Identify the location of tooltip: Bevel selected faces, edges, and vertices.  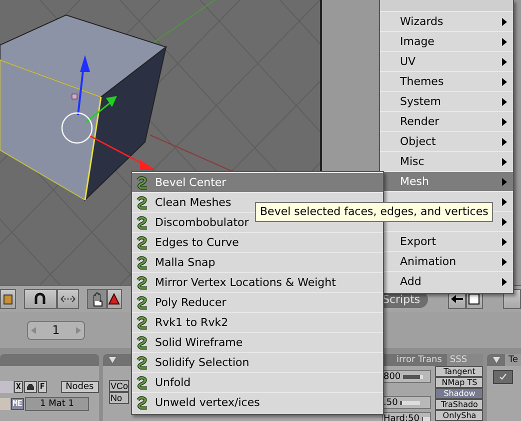
(374, 212).